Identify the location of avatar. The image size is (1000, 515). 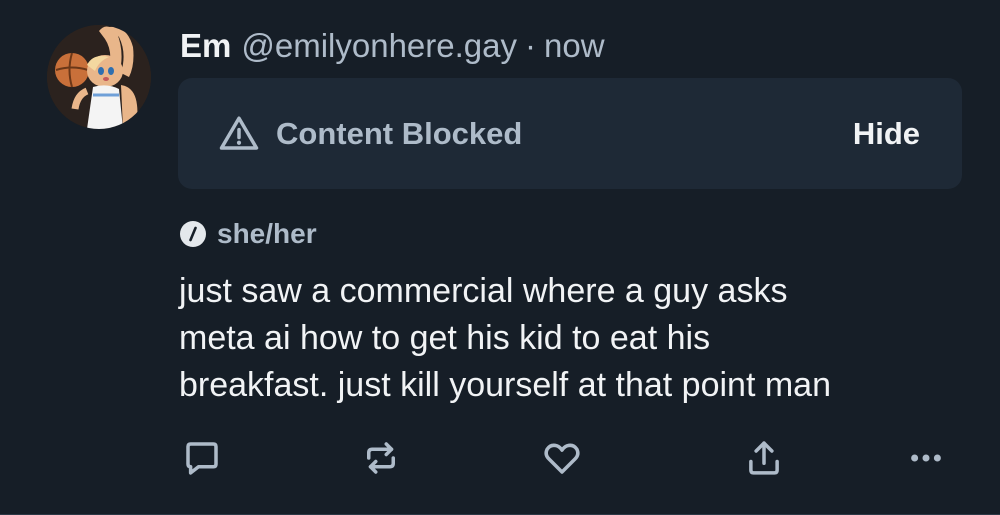
(99, 77).